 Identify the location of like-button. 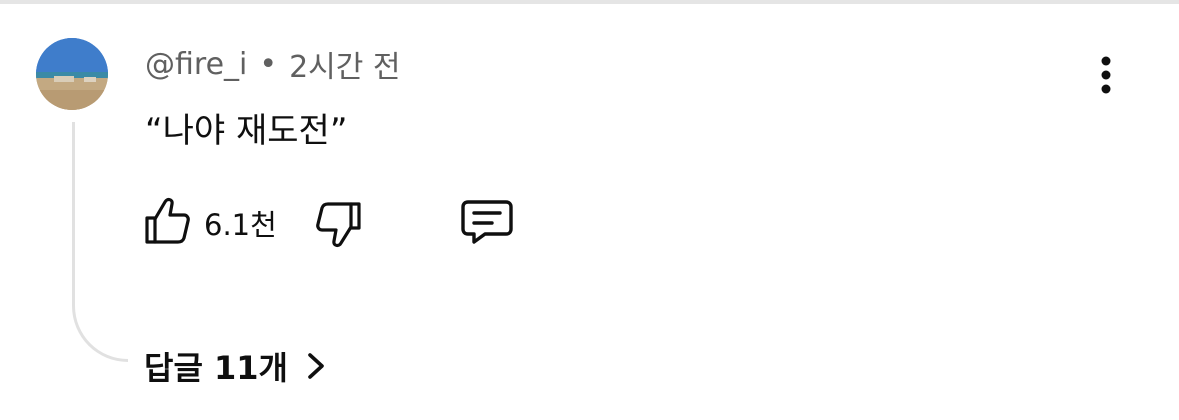
(167, 221).